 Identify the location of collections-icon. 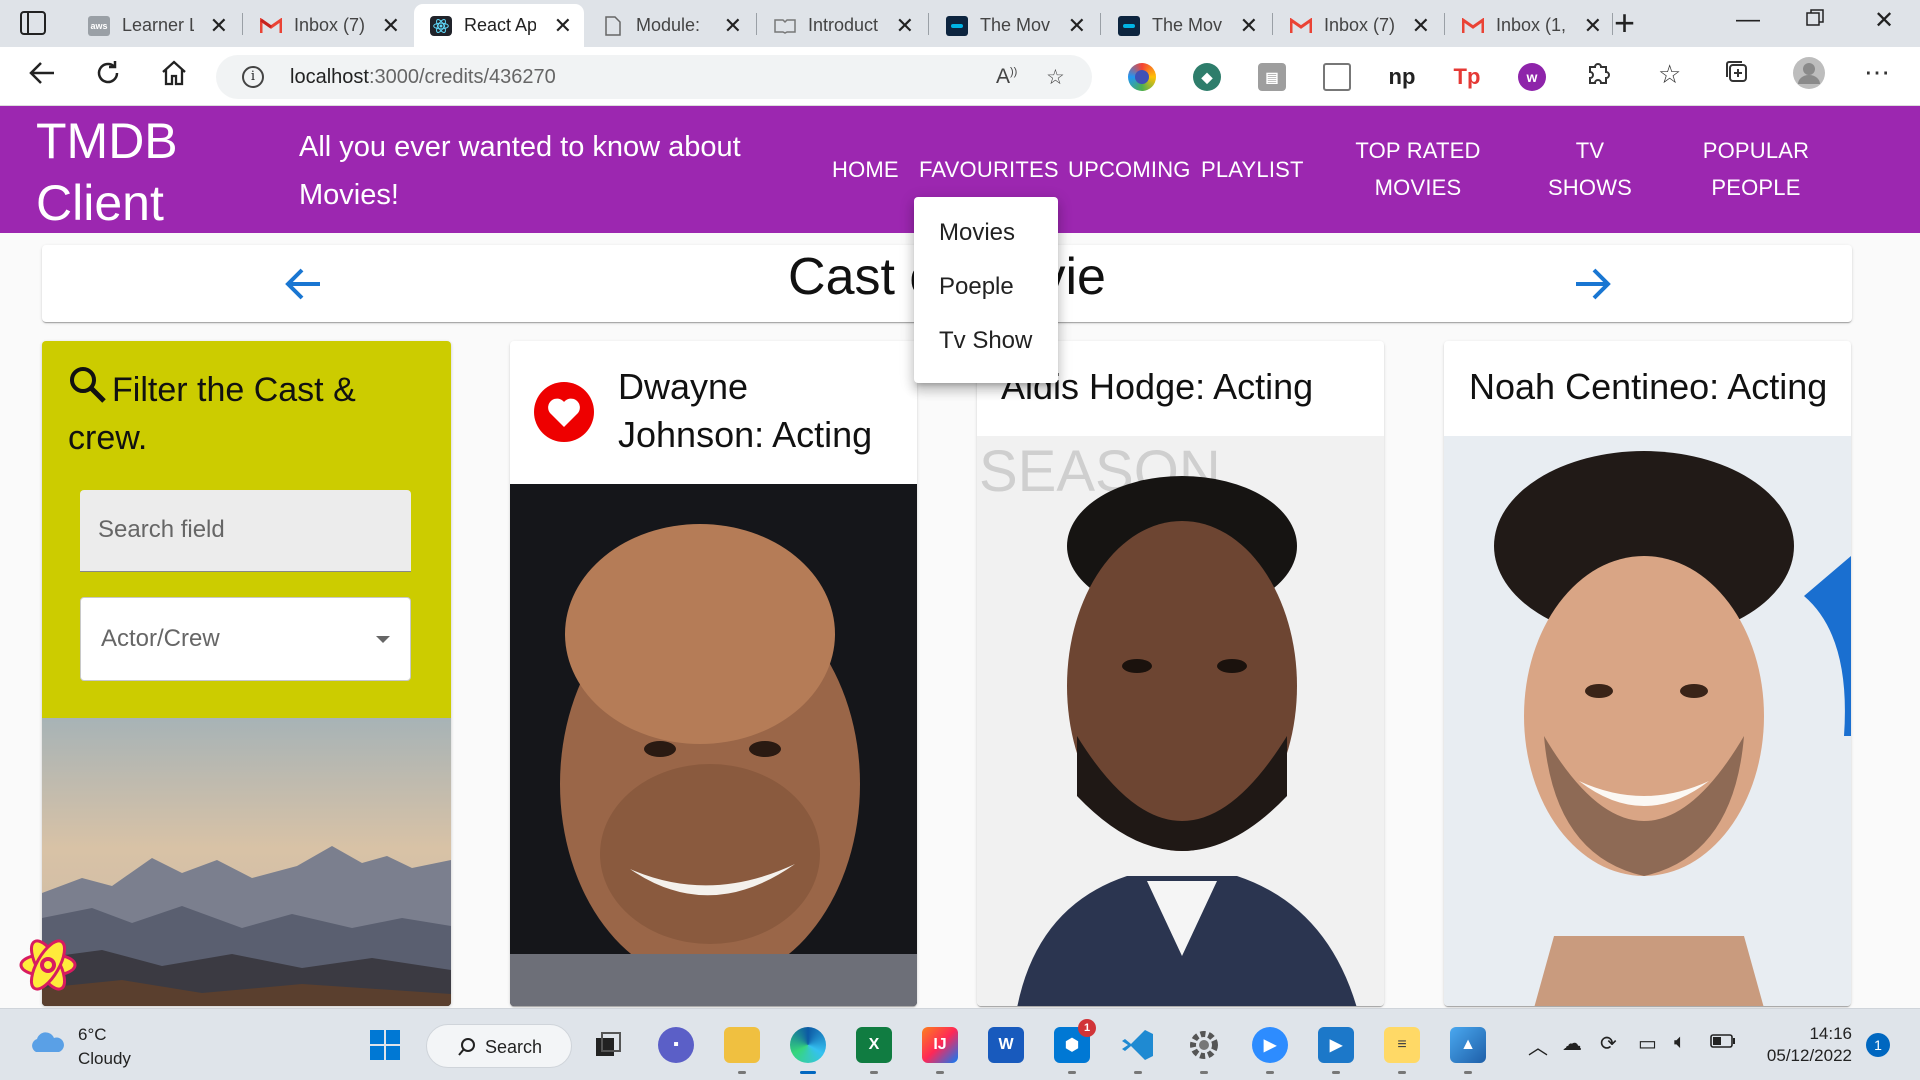
(1737, 75).